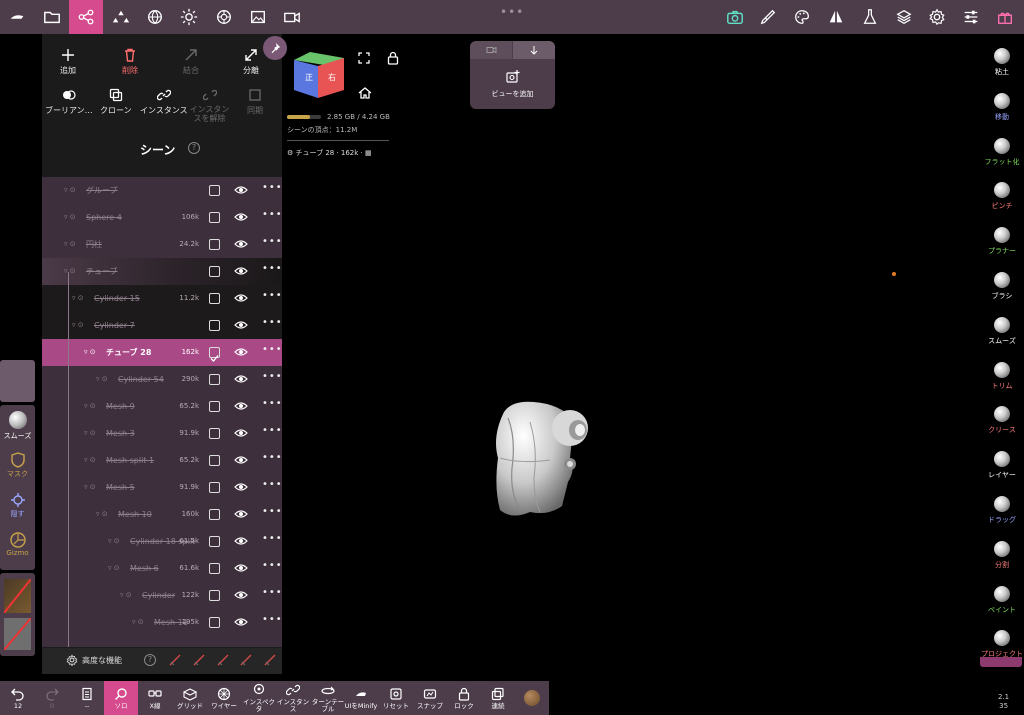 This screenshot has height=715, width=1024. What do you see at coordinates (534, 50) in the screenshot?
I see `view-tab-download` at bounding box center [534, 50].